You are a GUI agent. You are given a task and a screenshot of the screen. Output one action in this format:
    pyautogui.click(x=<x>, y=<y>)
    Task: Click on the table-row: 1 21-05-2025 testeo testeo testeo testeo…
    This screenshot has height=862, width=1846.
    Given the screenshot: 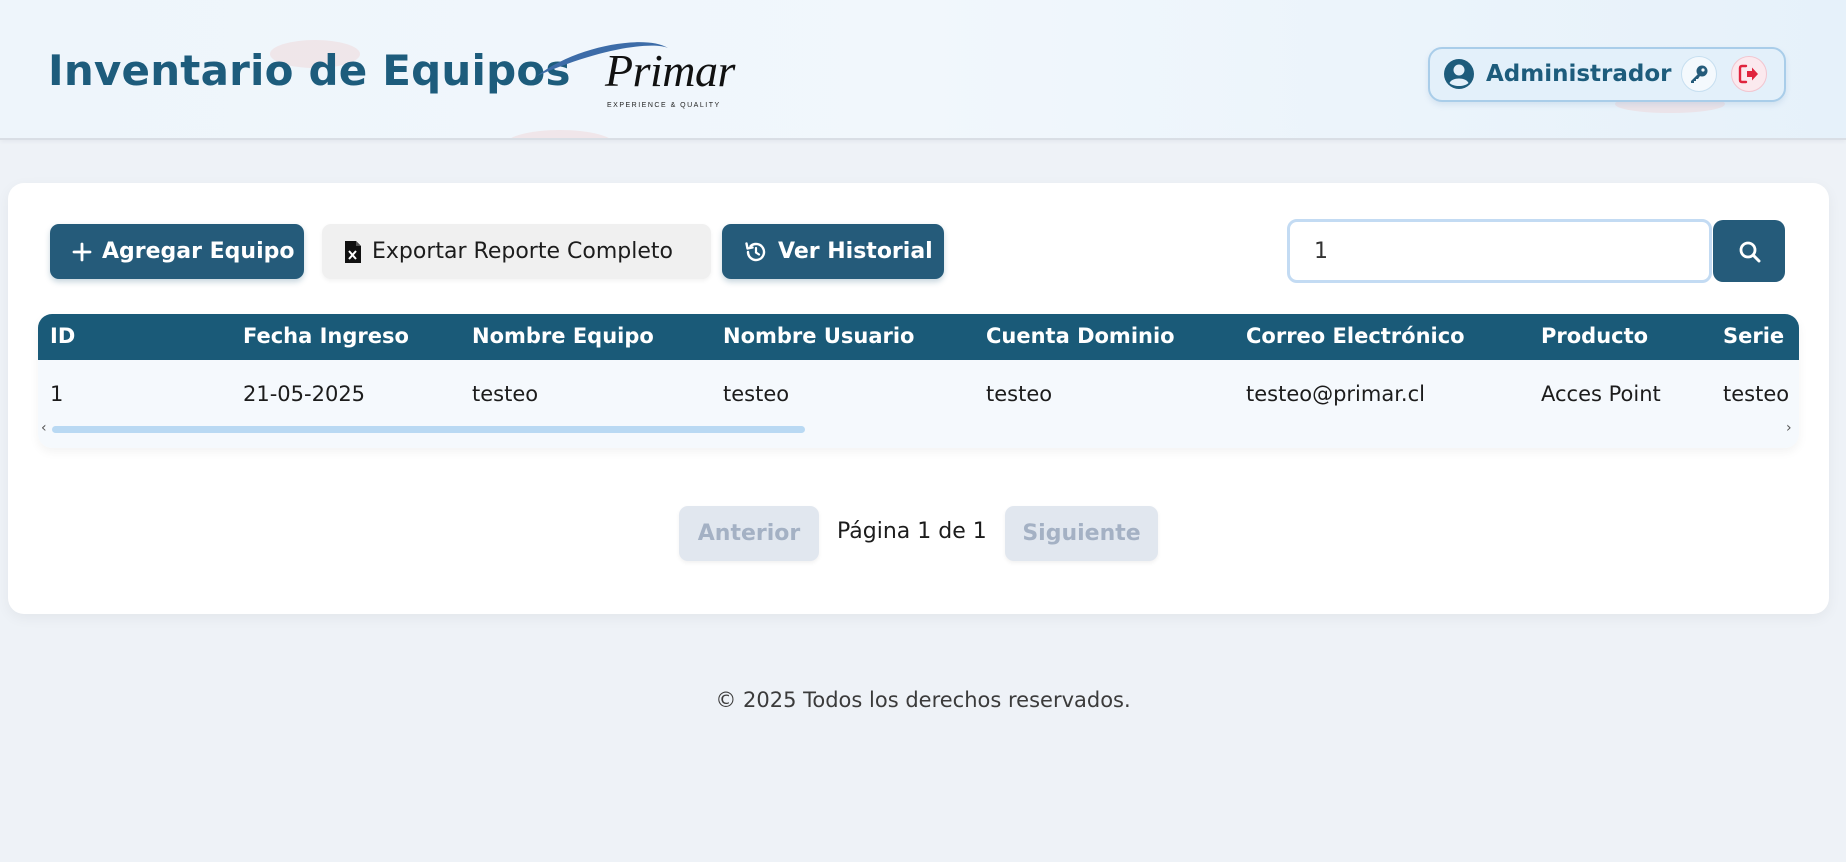 What is the action you would take?
    pyautogui.click(x=918, y=404)
    